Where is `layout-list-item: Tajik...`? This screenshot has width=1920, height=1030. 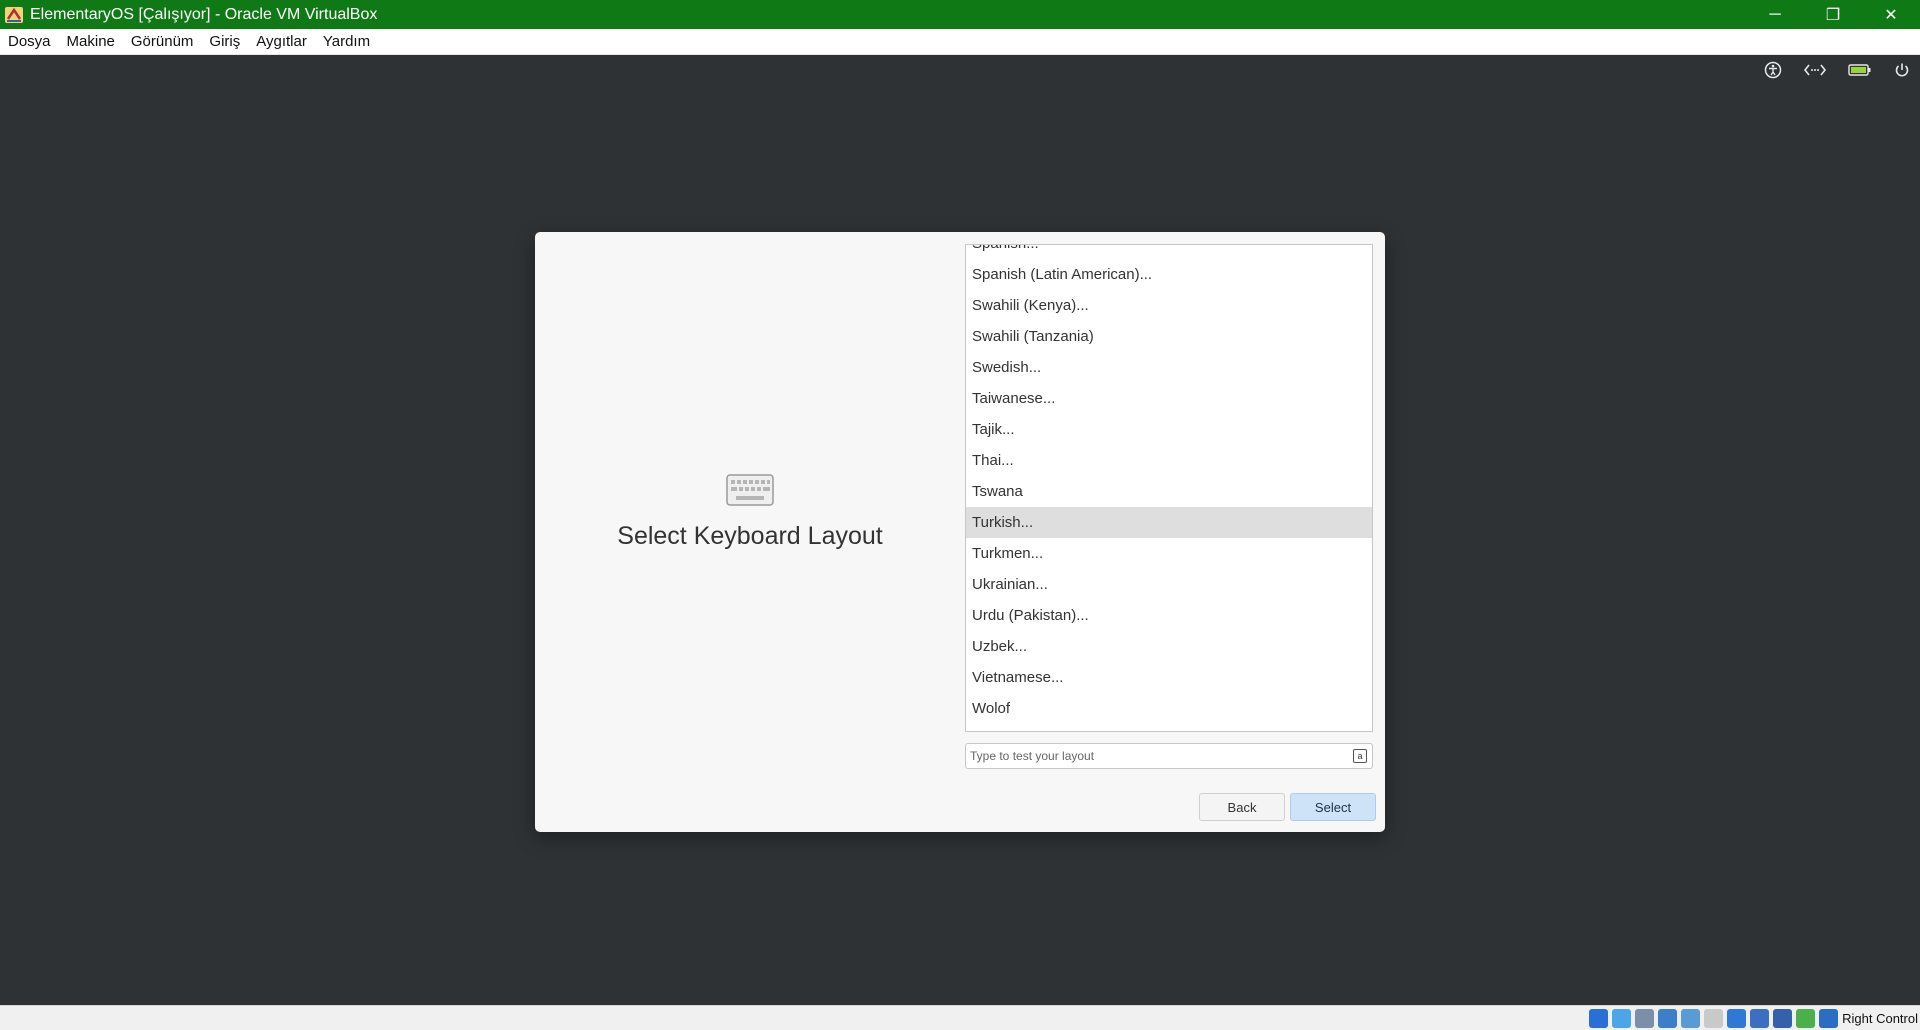
layout-list-item: Tajik... is located at coordinates (1169, 429).